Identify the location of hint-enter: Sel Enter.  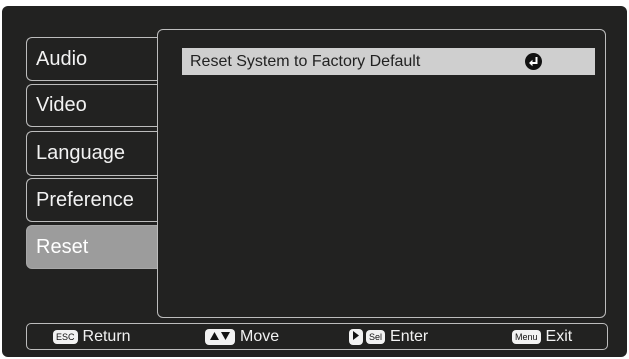
(388, 336).